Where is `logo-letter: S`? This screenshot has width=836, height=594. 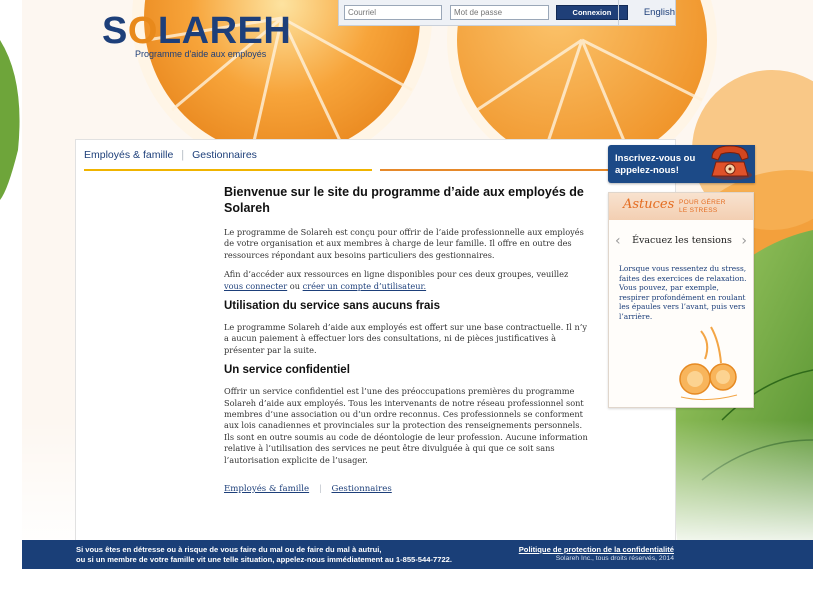
logo-letter: S is located at coordinates (115, 31).